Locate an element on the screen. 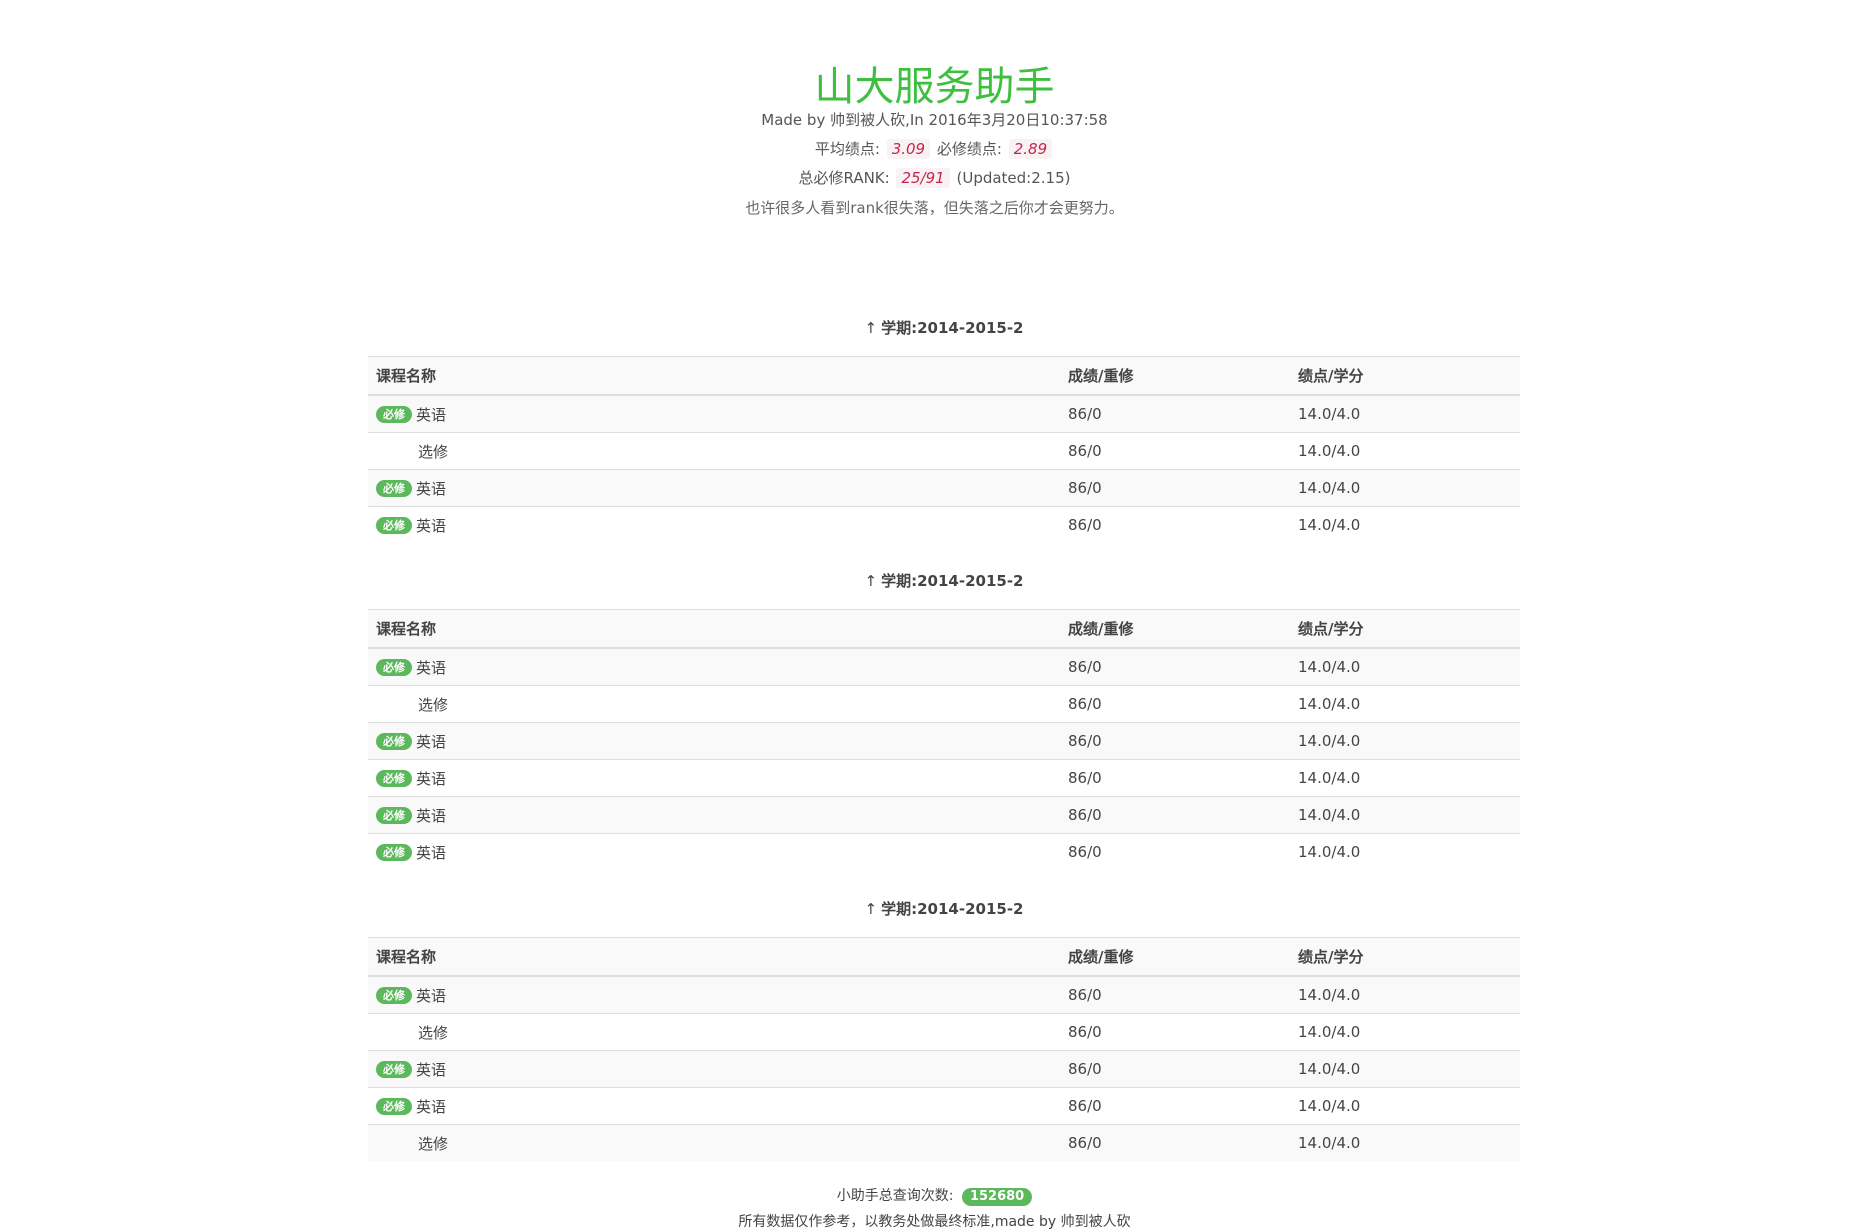 The image size is (1869, 1232). made-by-line: Made by 帅到被人砍,In 2016年3月20日10:37:58 is located at coordinates (934, 120).